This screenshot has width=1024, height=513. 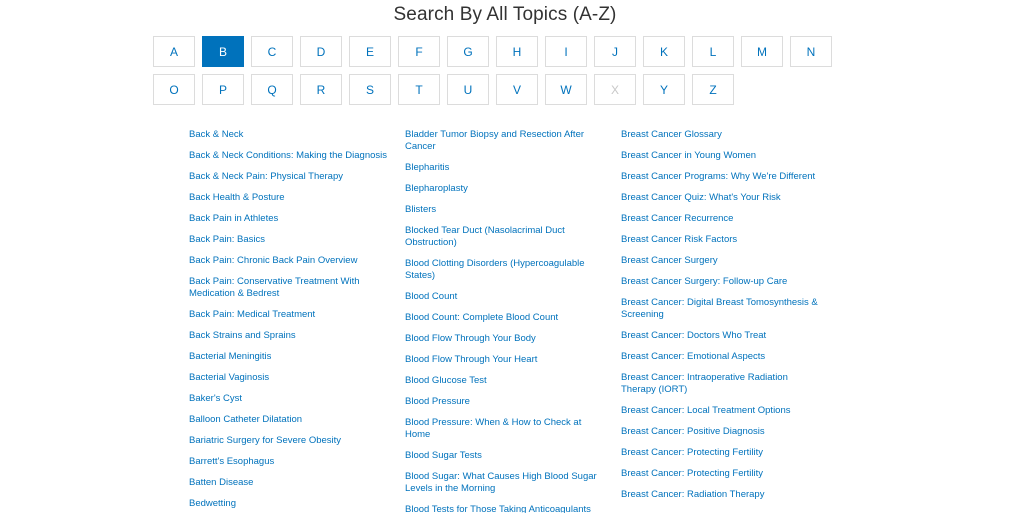 I want to click on letter-button-p: P, so click(x=223, y=89).